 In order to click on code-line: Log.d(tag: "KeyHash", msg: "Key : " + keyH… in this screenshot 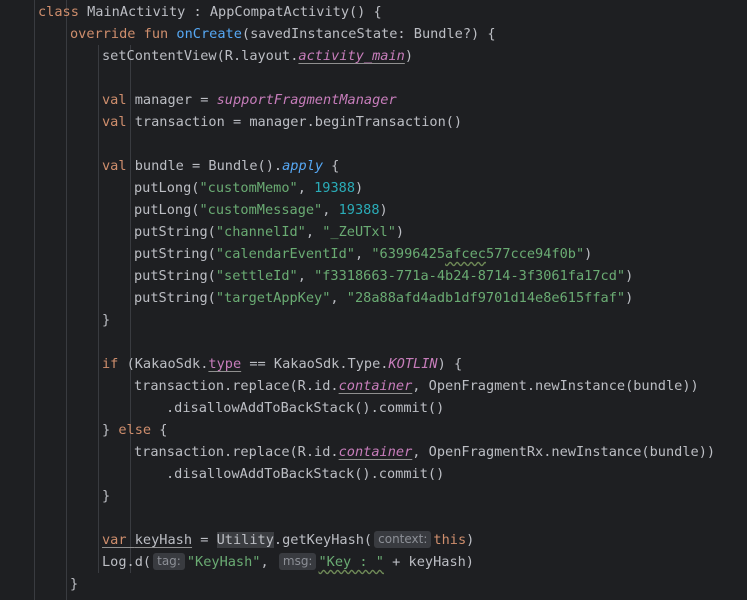, I will do `click(288, 562)`.